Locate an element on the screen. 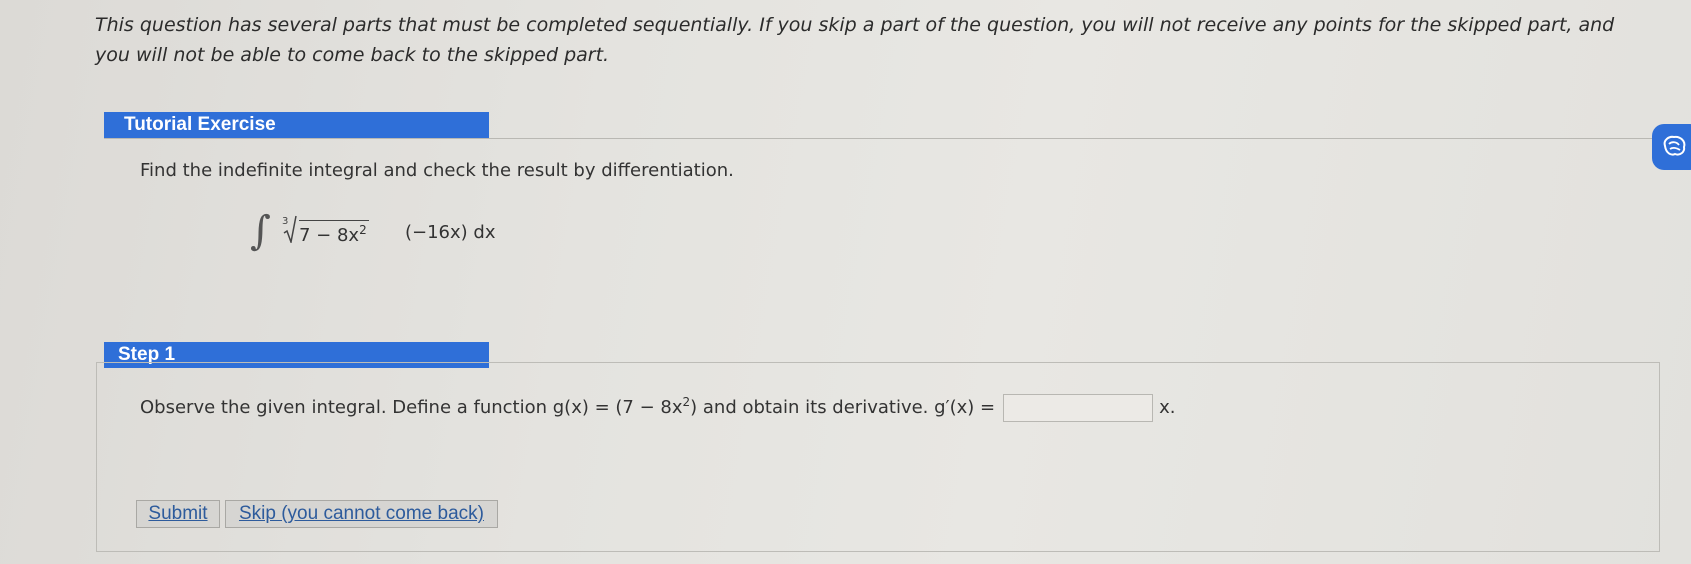 The width and height of the screenshot is (1691, 564). radicand: 7 − 8x2 is located at coordinates (334, 233).